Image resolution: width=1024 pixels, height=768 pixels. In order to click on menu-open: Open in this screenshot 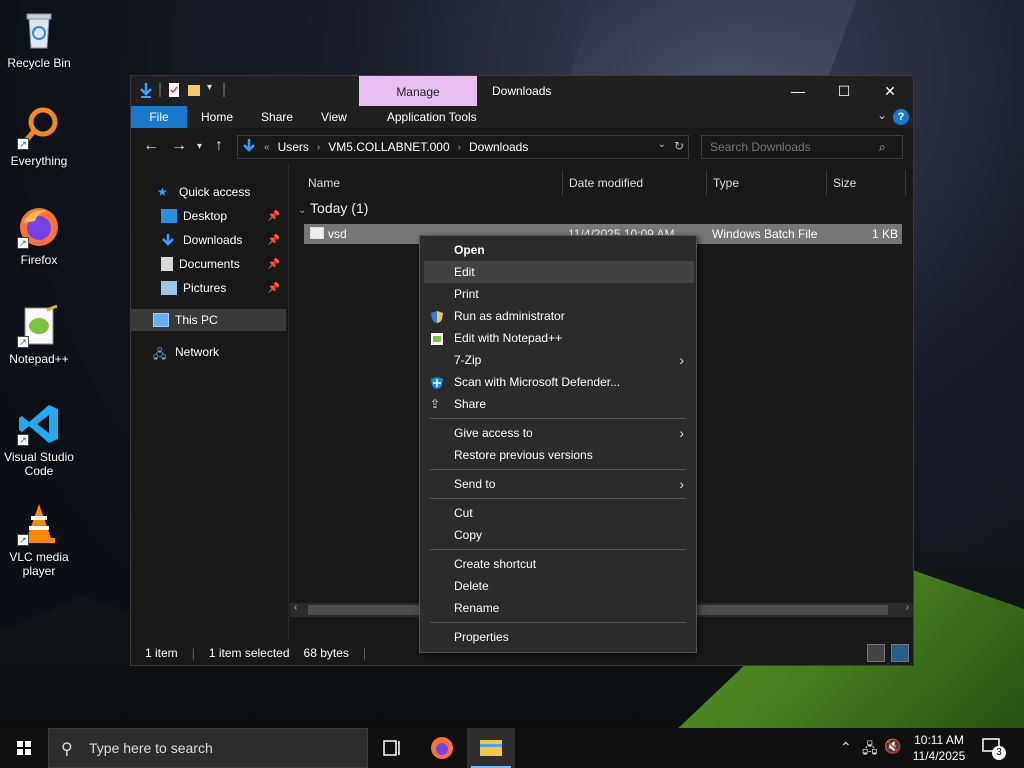, I will do `click(559, 250)`.